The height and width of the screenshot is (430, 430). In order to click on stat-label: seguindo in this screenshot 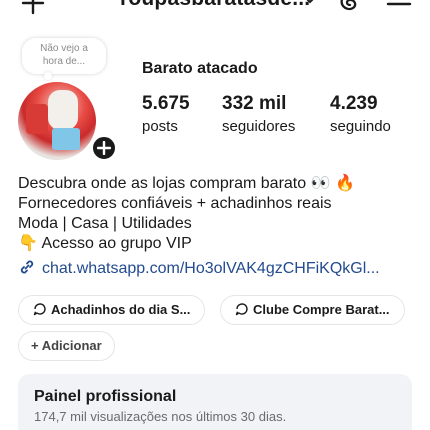, I will do `click(360, 126)`.